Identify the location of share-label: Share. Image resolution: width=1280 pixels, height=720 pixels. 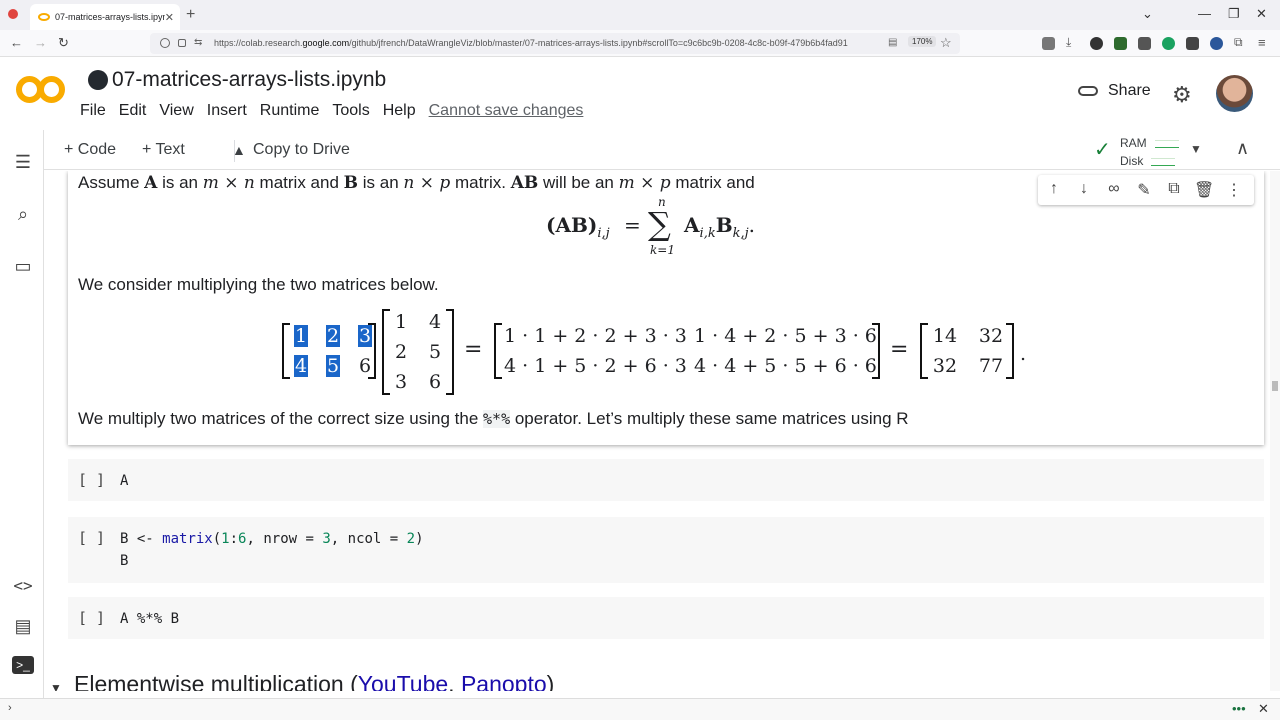
(1129, 90).